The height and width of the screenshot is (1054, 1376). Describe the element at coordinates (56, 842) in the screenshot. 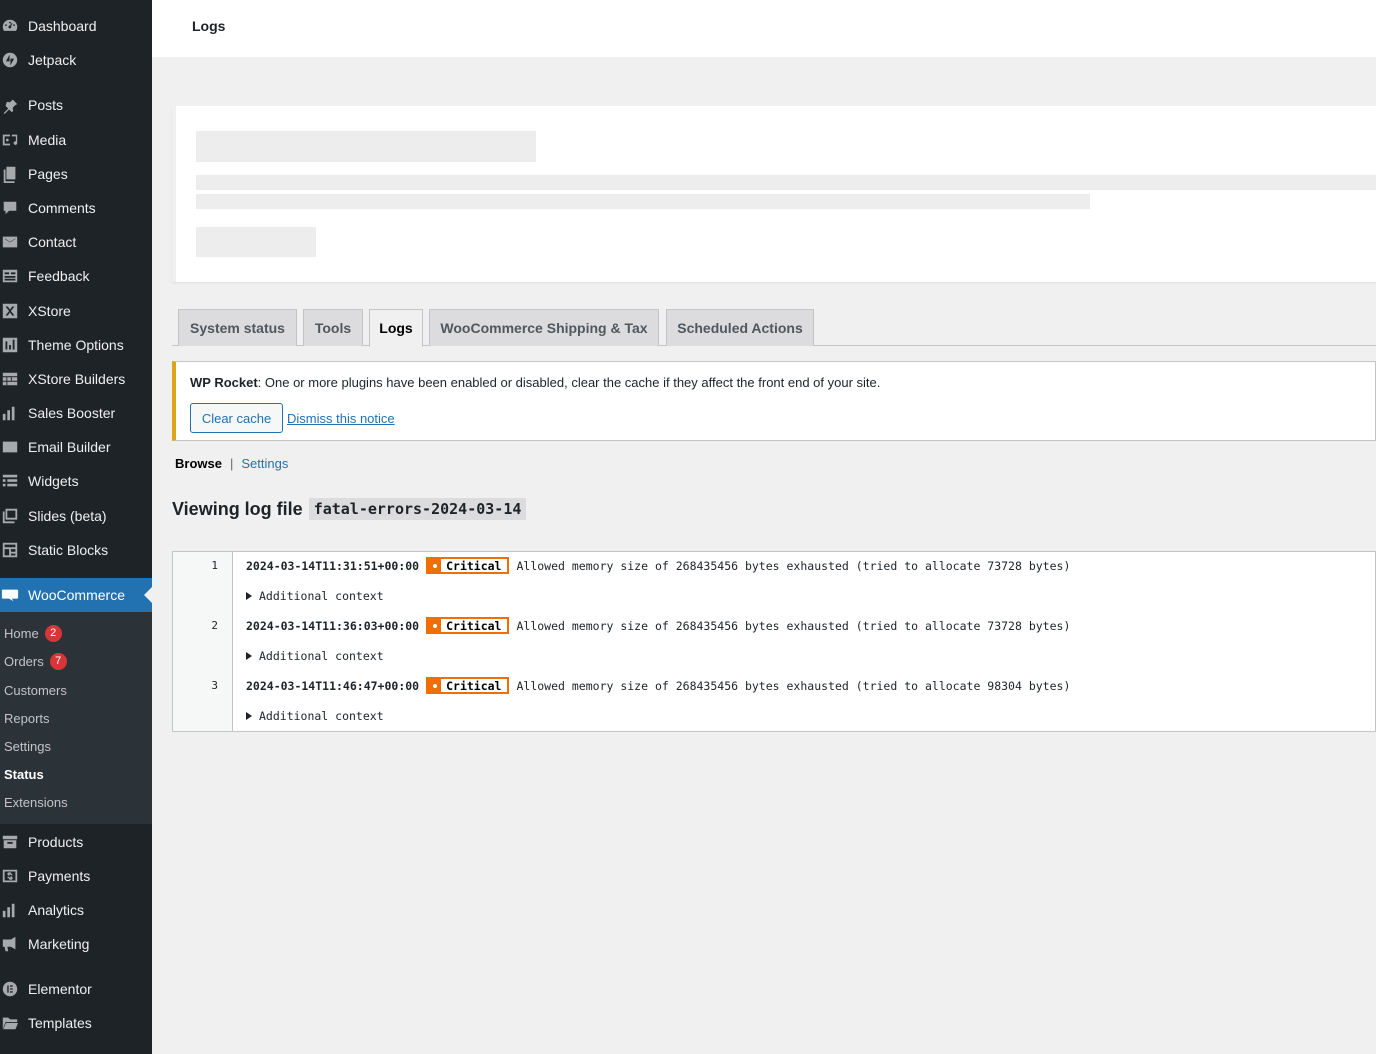

I see `sidebar-item-label: Products` at that location.